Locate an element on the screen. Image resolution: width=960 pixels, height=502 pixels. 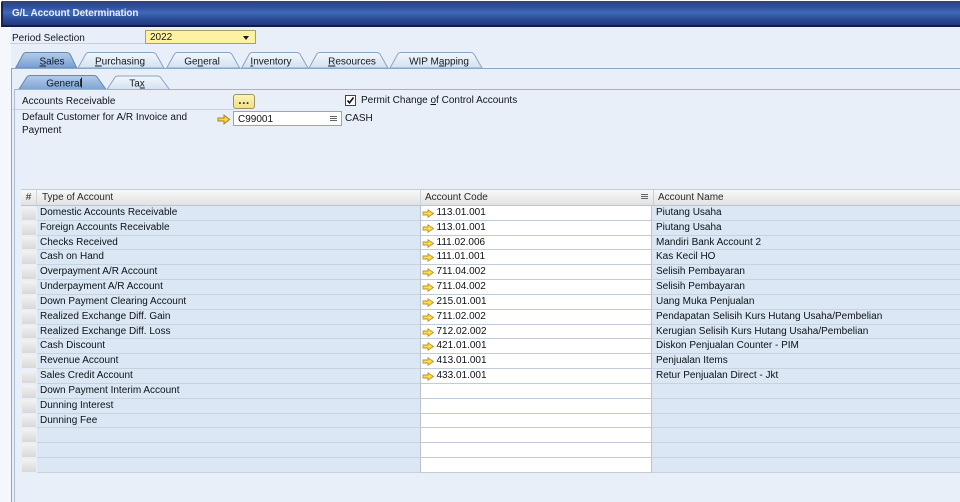
svg-text: Inventory is located at coordinates (270, 62).